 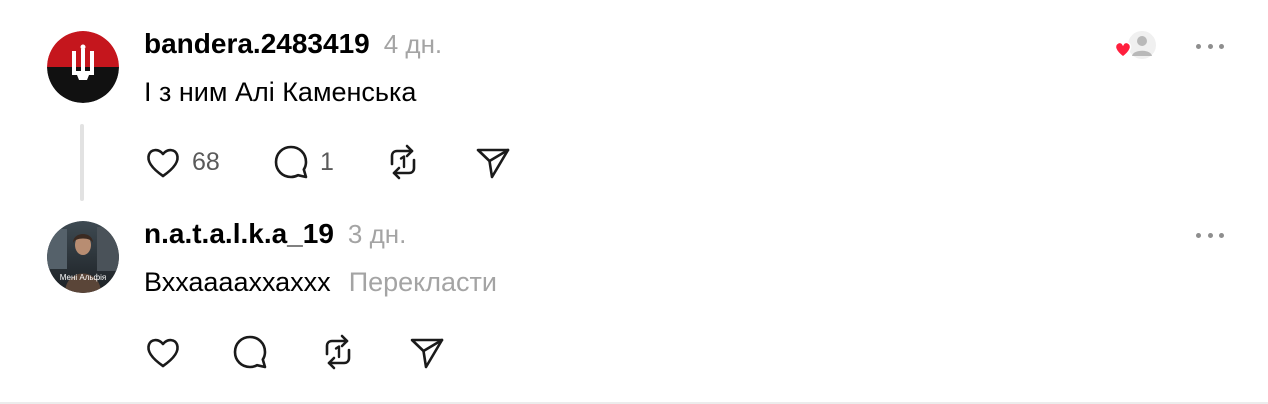 I want to click on comment-text: Вххааааххаххх Перекласти, so click(x=320, y=282).